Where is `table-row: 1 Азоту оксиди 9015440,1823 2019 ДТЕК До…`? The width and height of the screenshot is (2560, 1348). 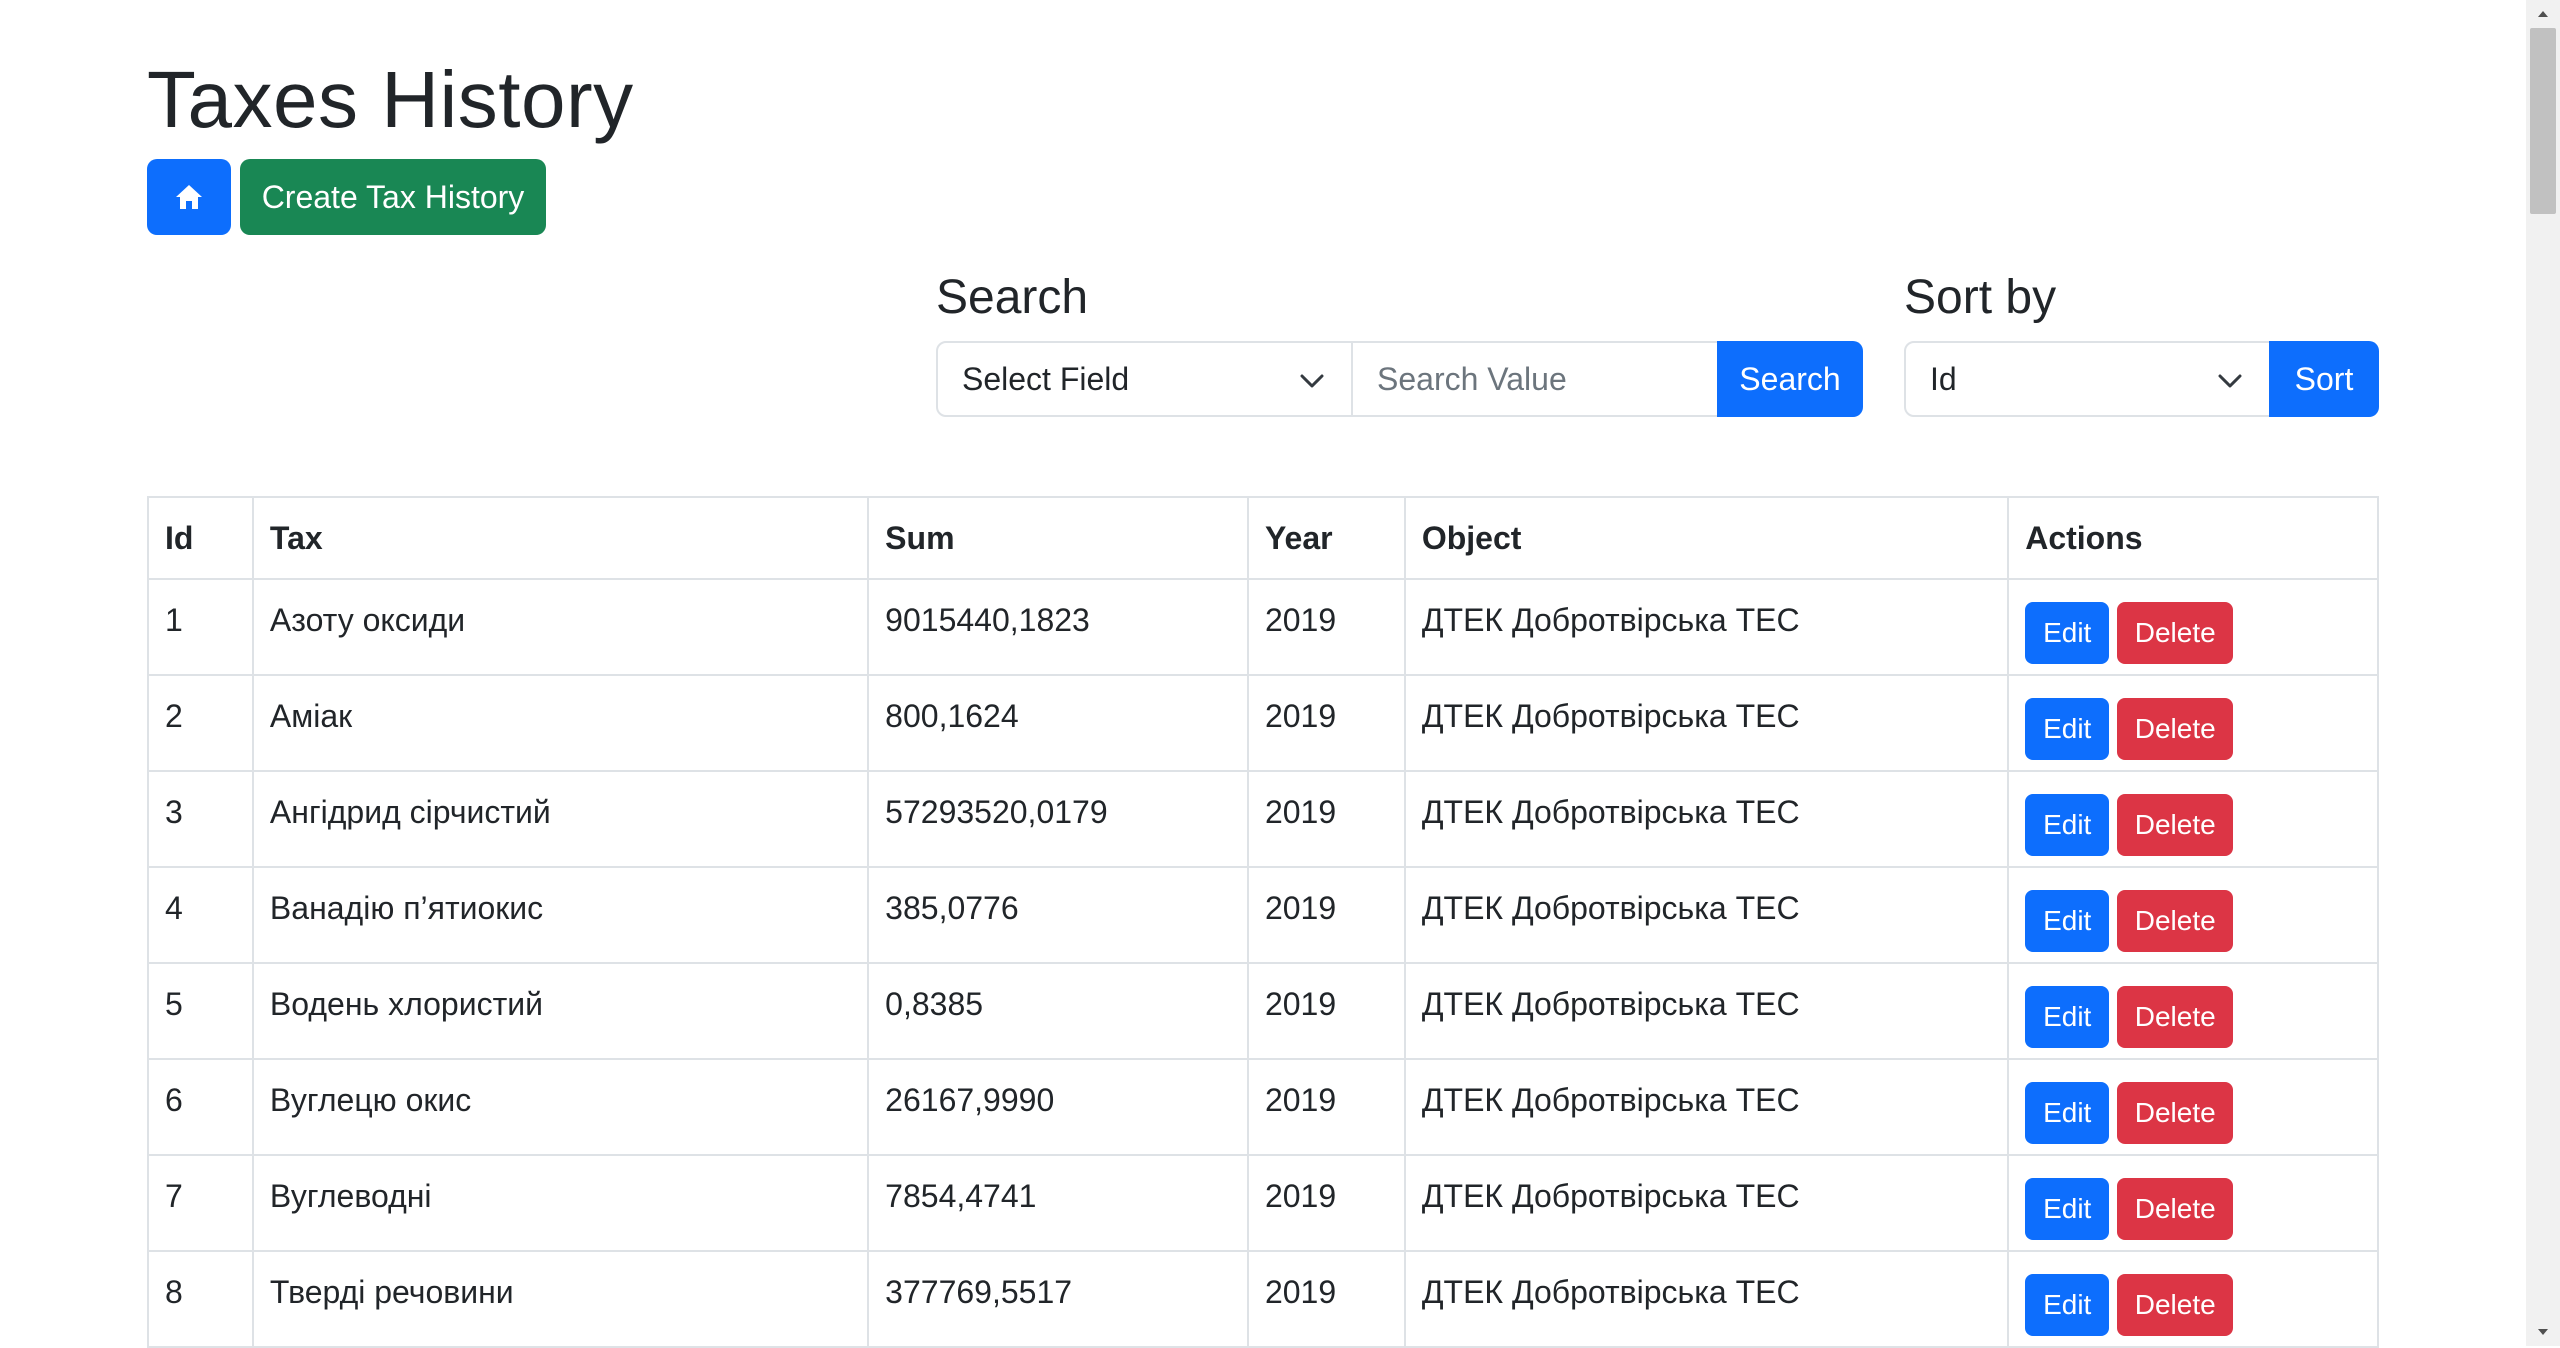 table-row: 1 Азоту оксиди 9015440,1823 2019 ДТЕК До… is located at coordinates (1263, 627).